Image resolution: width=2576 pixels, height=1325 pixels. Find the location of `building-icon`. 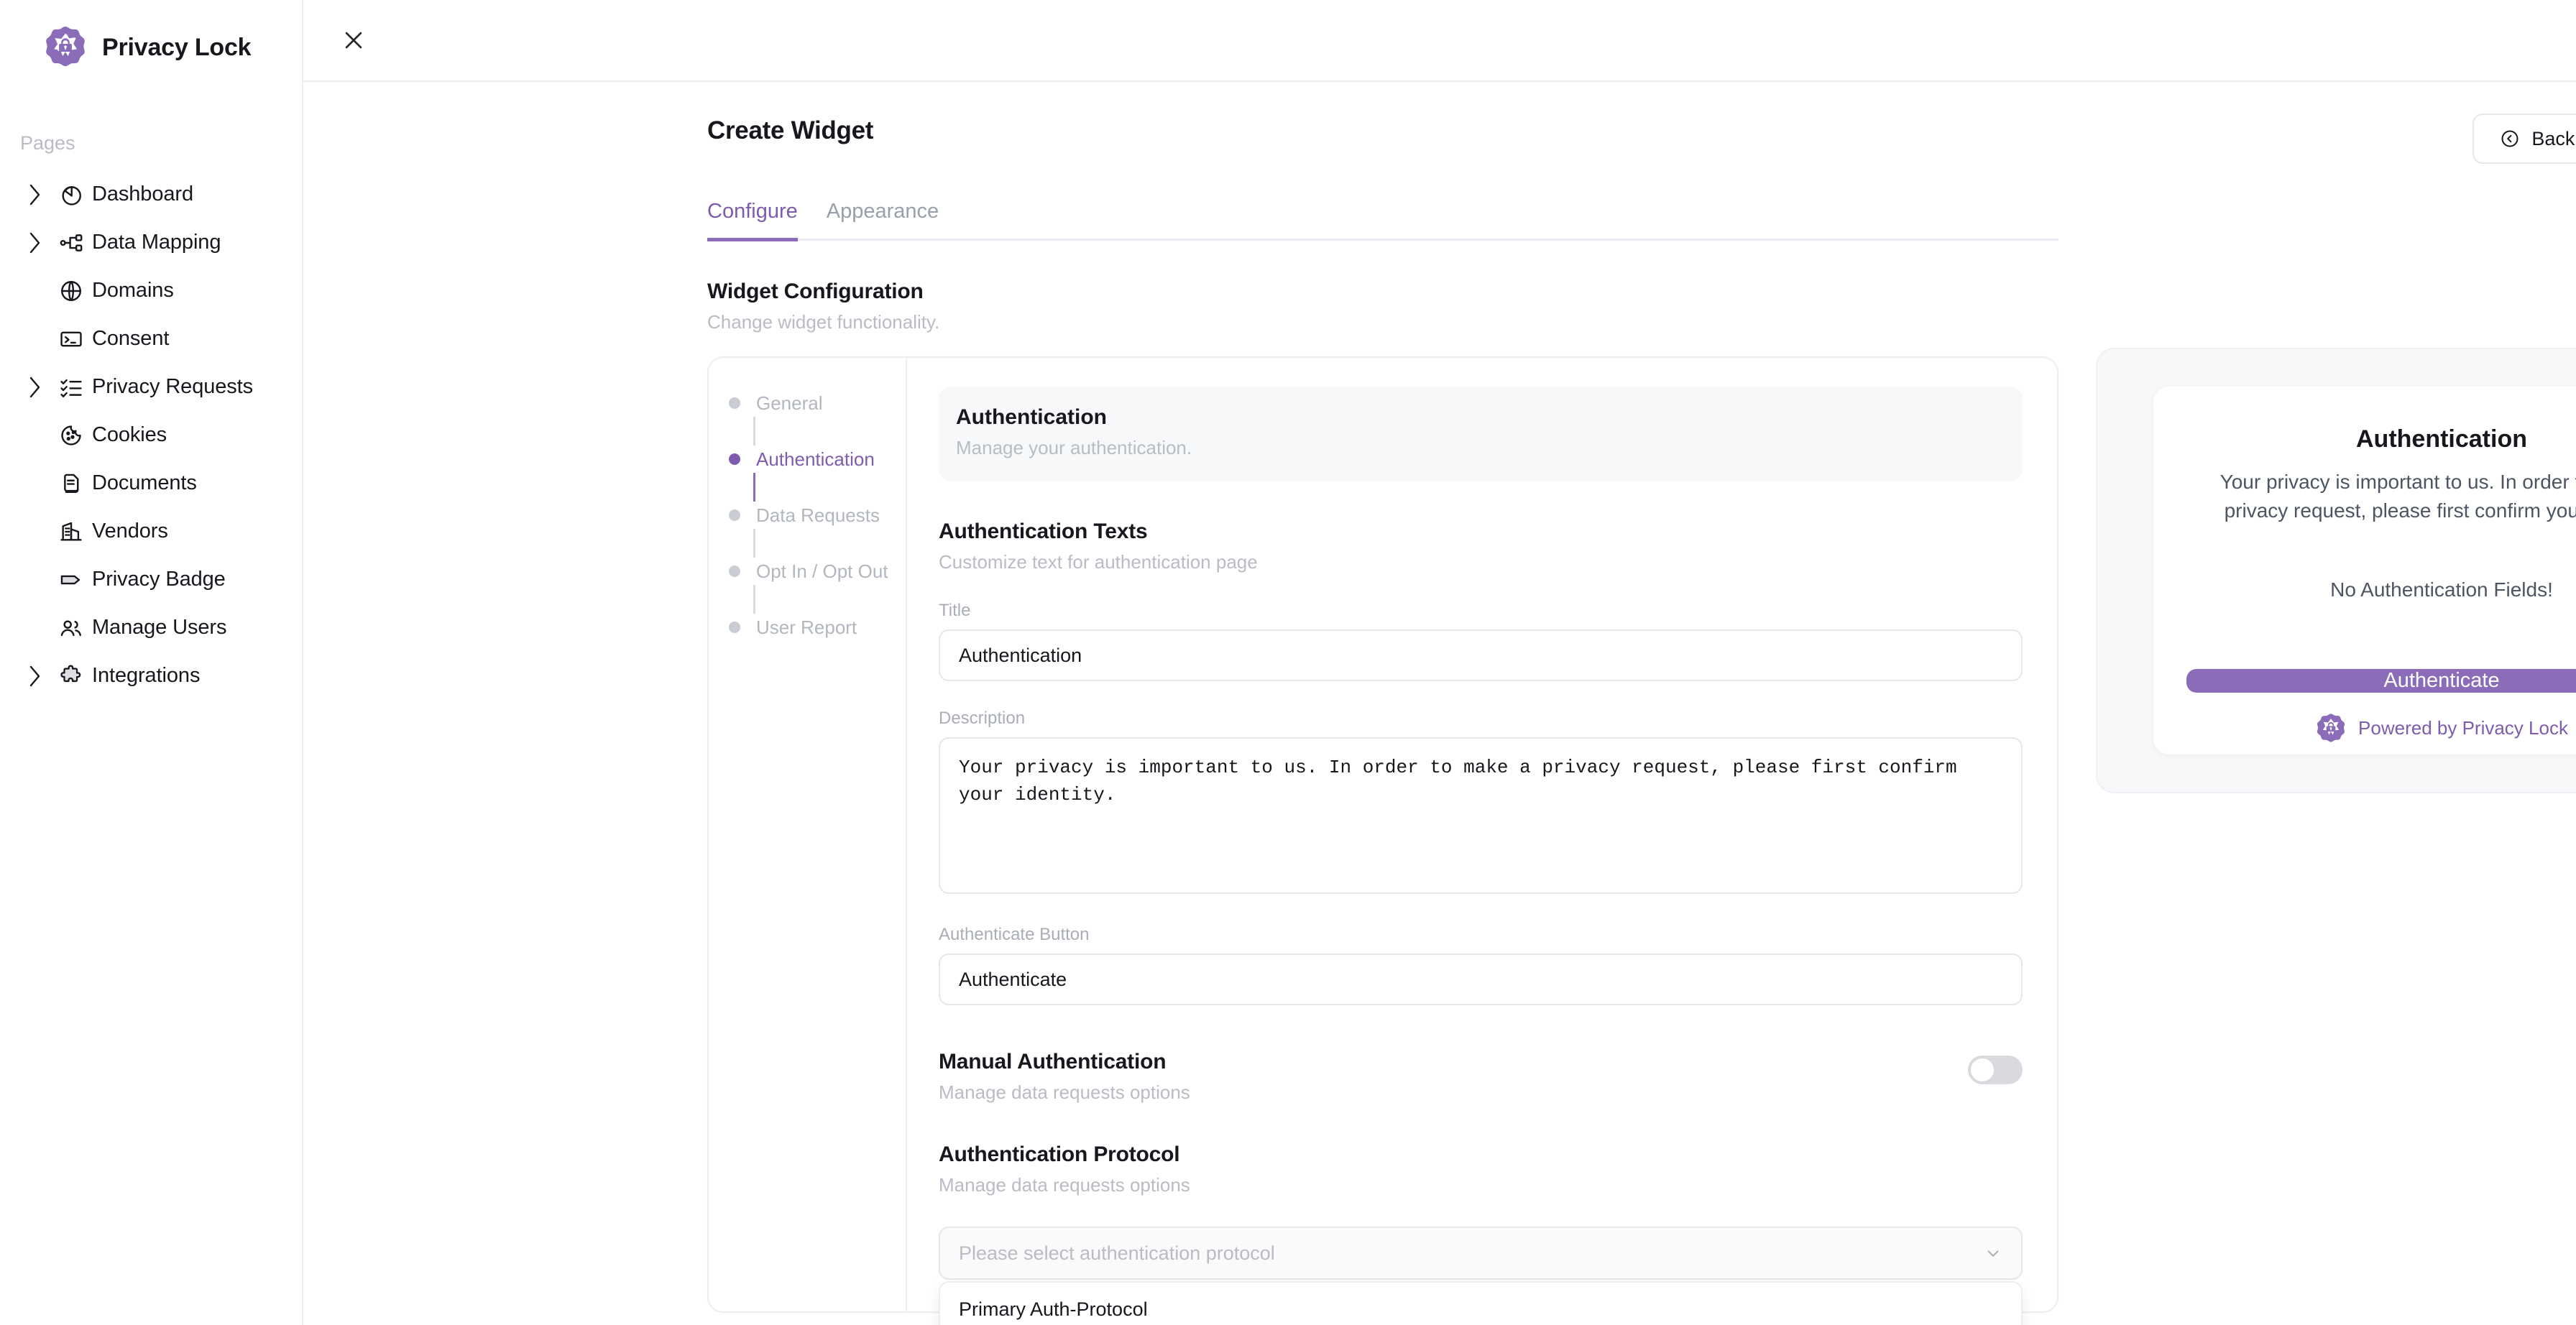

building-icon is located at coordinates (71, 532).